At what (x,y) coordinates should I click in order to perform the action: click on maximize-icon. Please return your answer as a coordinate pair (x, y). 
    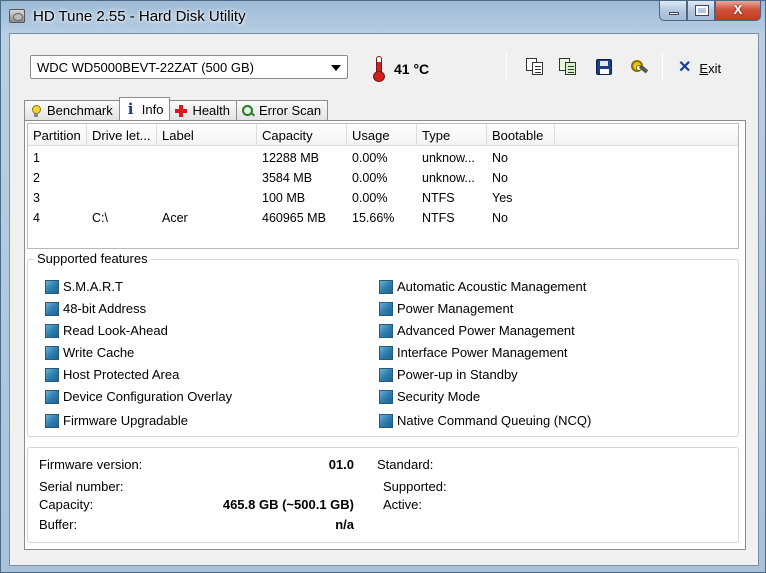
    Looking at the image, I should click on (702, 10).